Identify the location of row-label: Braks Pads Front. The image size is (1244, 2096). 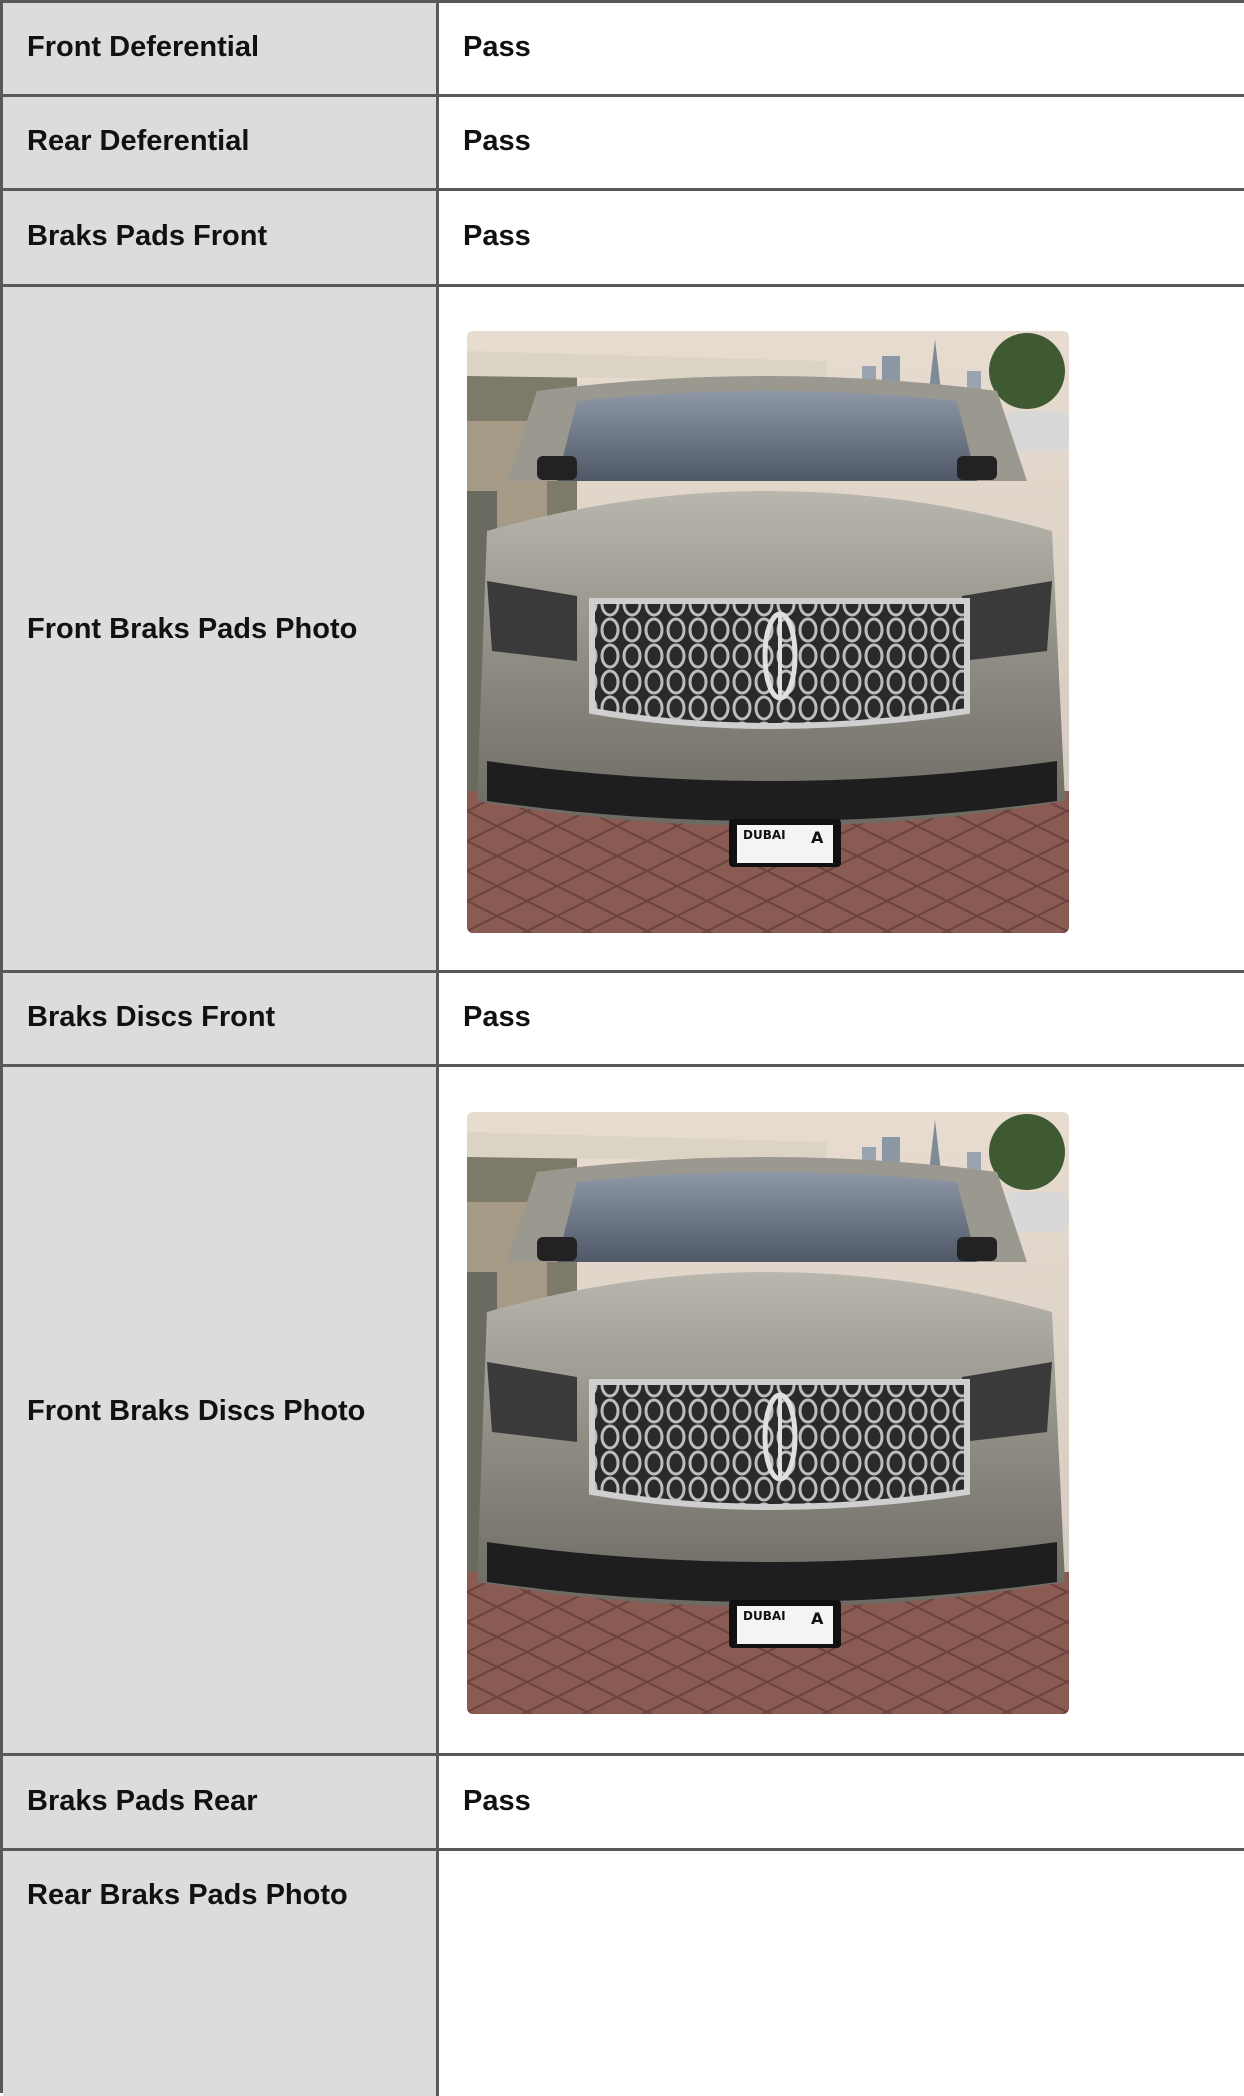
(147, 236).